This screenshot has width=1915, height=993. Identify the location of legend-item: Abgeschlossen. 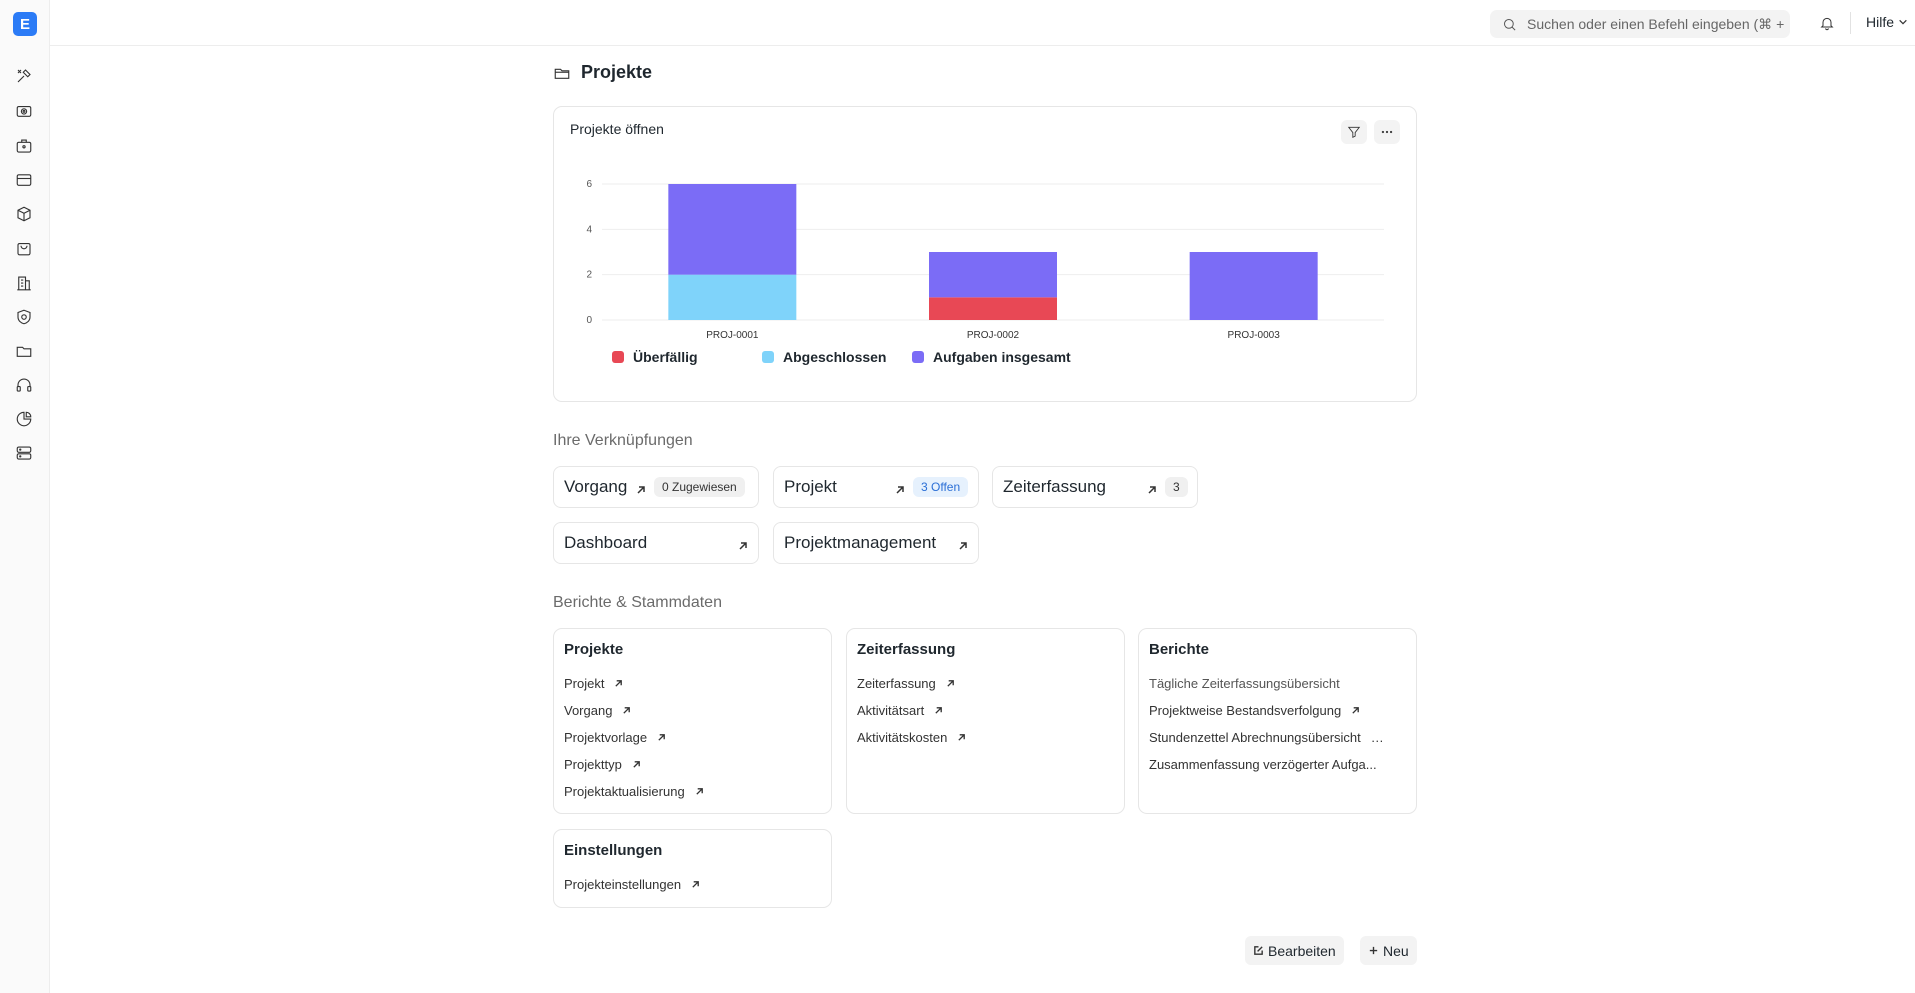
(837, 357).